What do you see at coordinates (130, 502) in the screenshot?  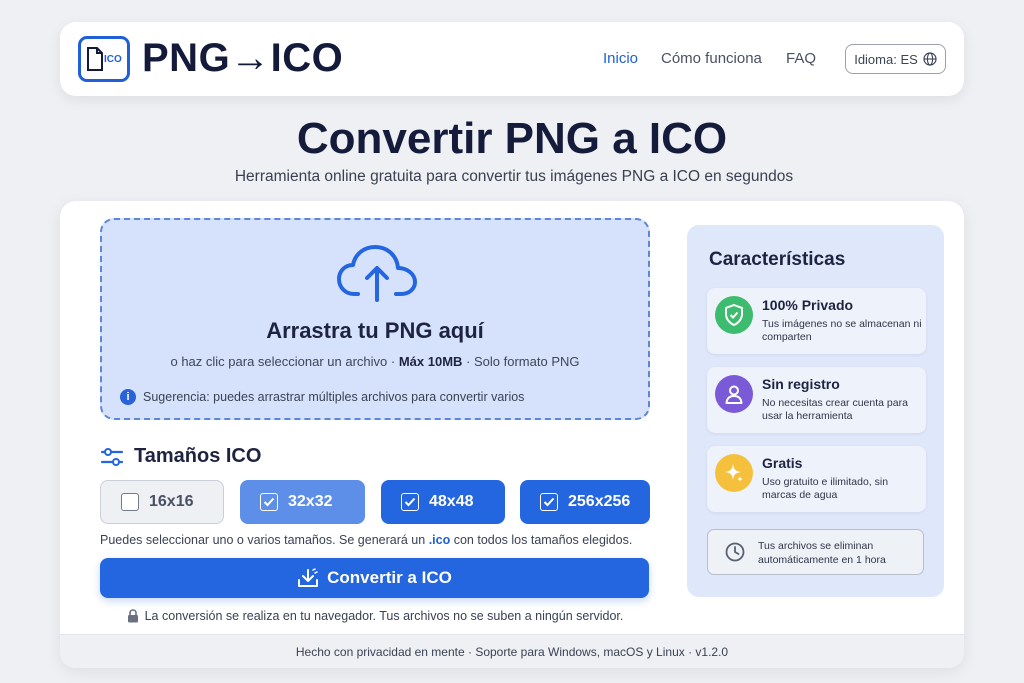 I see `checkbox-unchecked-icon` at bounding box center [130, 502].